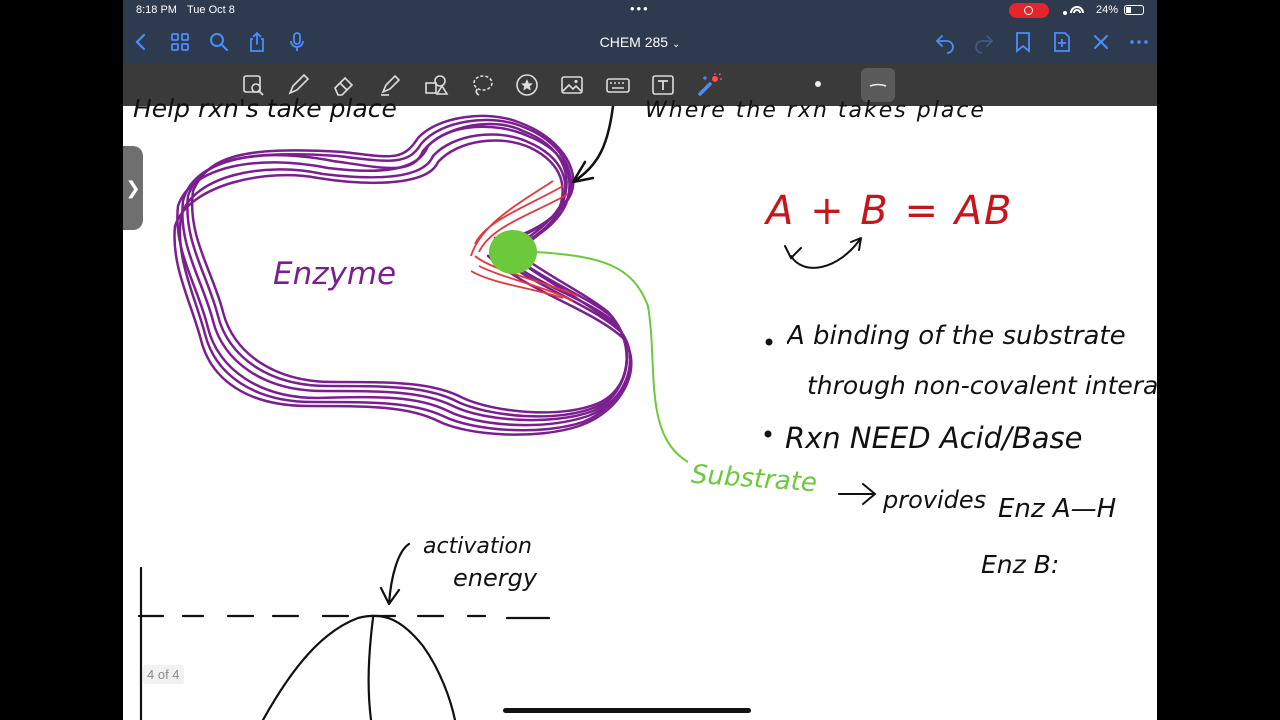 The height and width of the screenshot is (720, 1280). I want to click on provides-arrow, so click(857, 494).